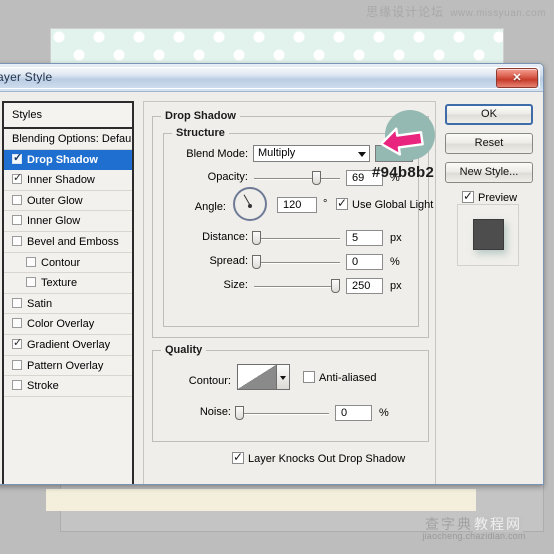 This screenshot has width=554, height=554. I want to click on styles-list-item: Outer Glow, so click(68, 201).